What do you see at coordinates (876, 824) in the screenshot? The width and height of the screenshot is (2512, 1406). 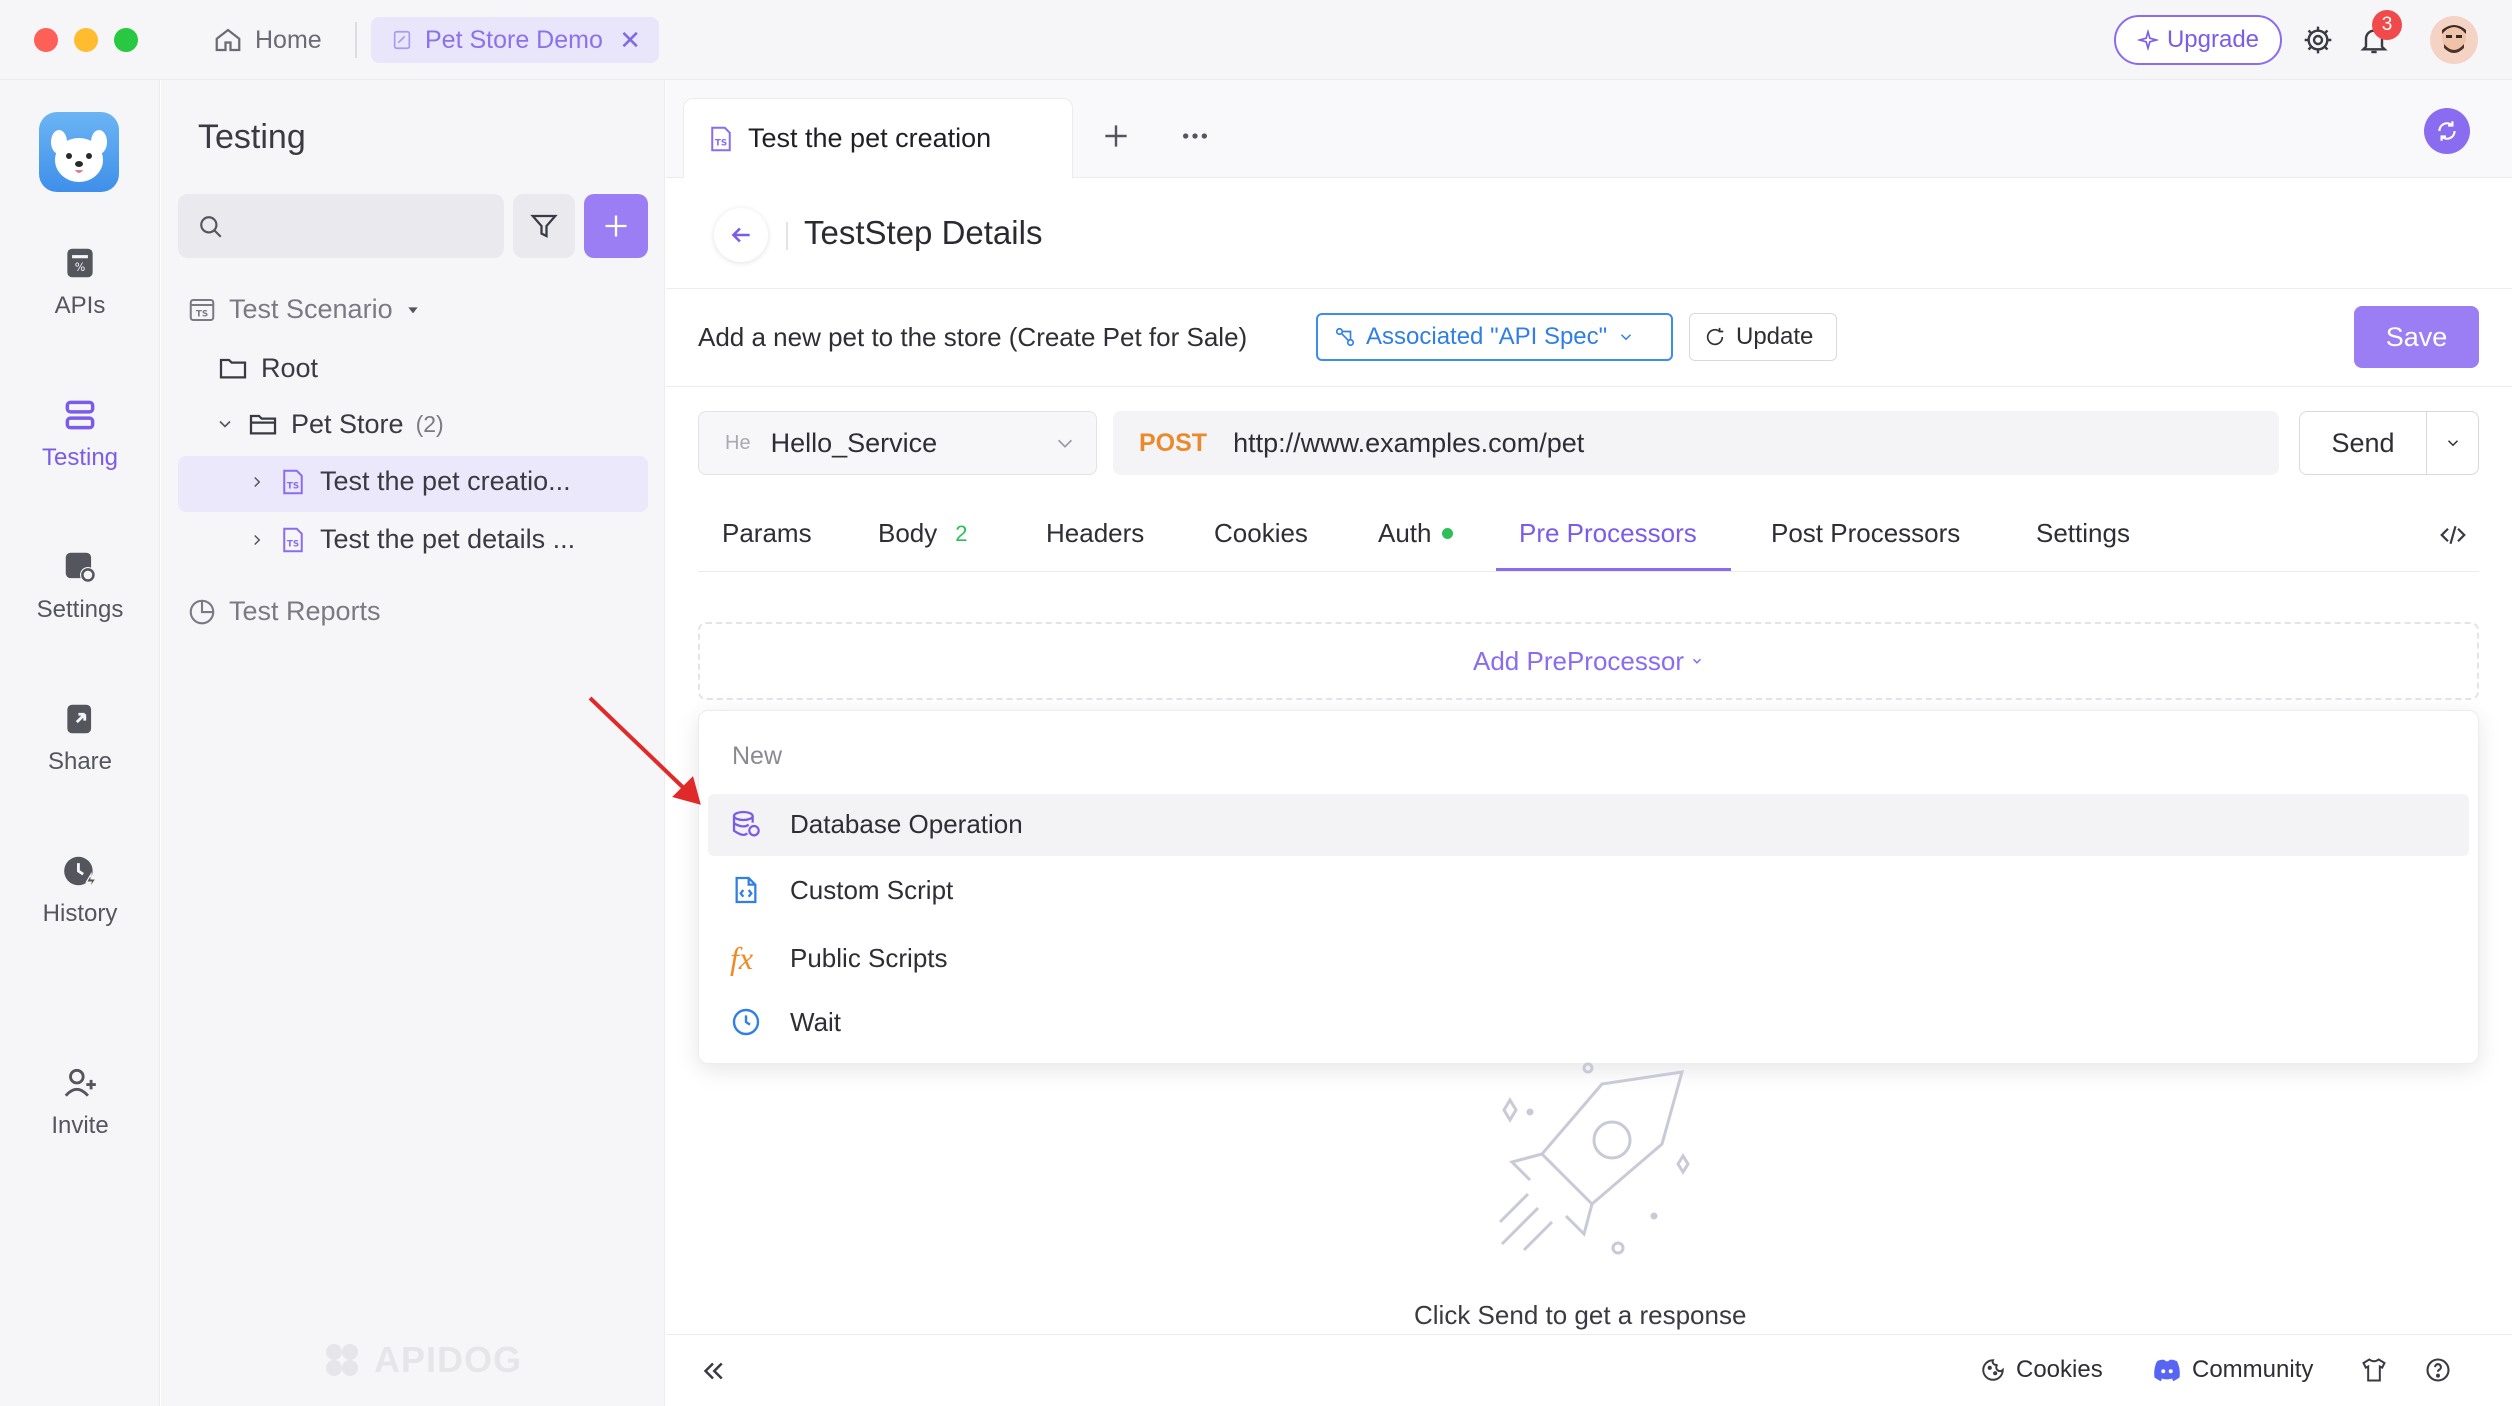 I see `menu-item-database-operation: Database Operation` at bounding box center [876, 824].